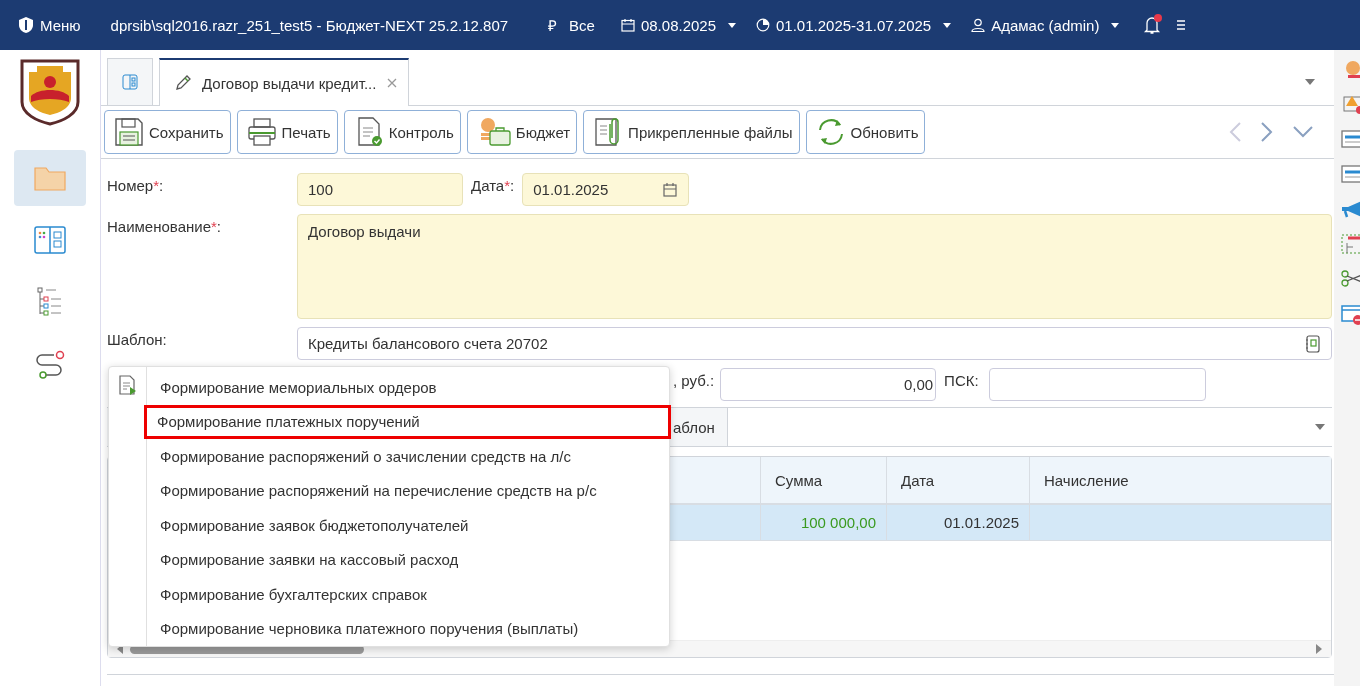 This screenshot has height=686, width=1360. What do you see at coordinates (408, 628) in the screenshot?
I see `menu-item: Формирование черновика платежного поручения (выплаты)` at bounding box center [408, 628].